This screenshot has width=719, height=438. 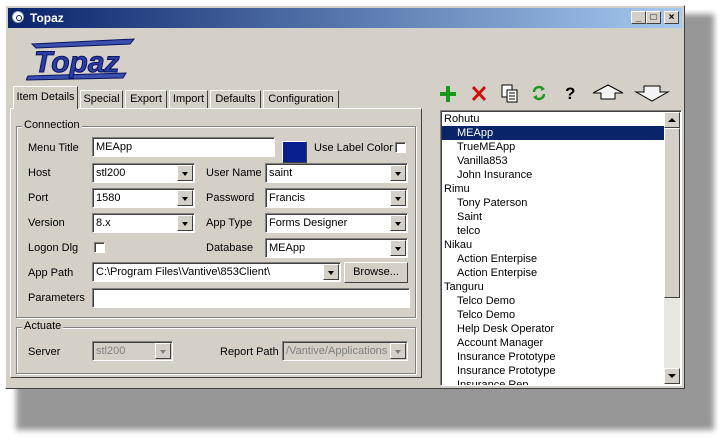 What do you see at coordinates (553, 189) in the screenshot?
I see `tree-group: Rimu` at bounding box center [553, 189].